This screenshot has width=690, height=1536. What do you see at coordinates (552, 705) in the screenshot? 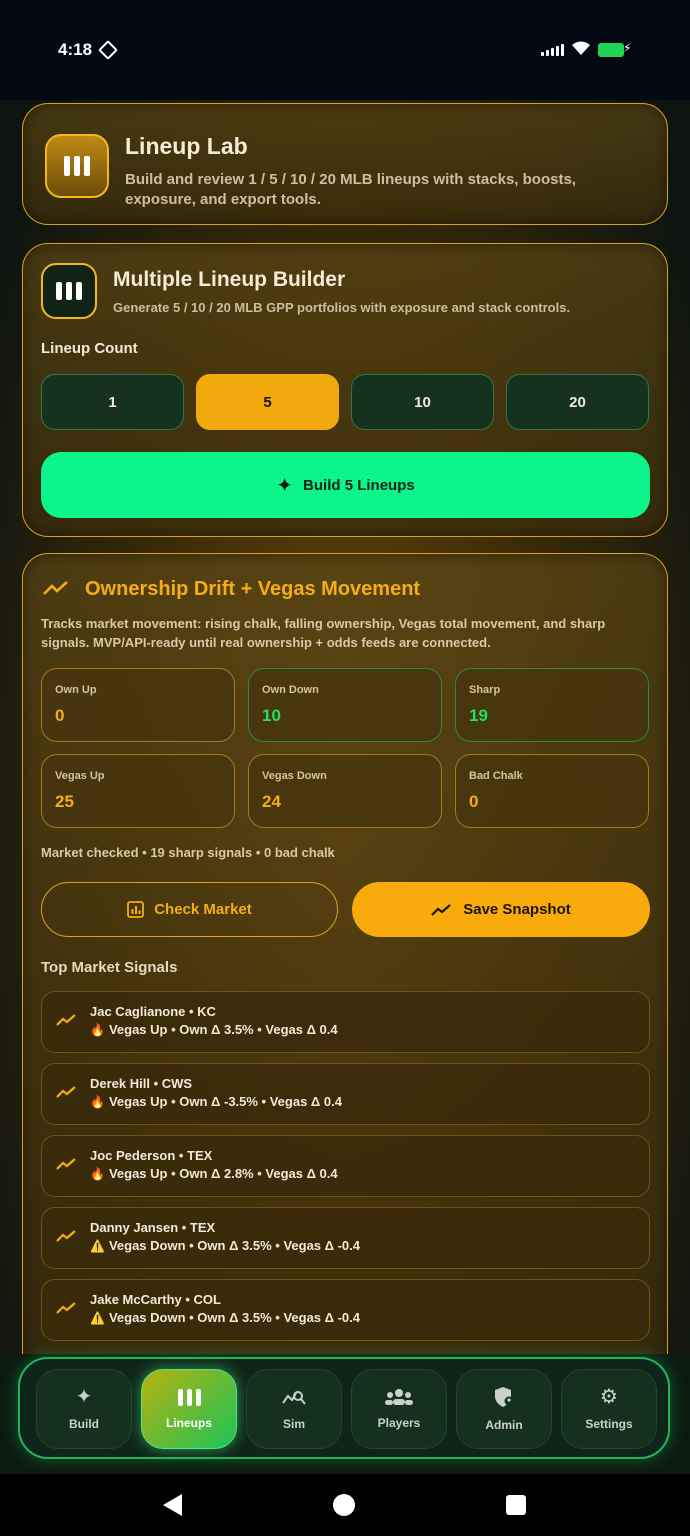
I see `stat-sharp: Sharp 19` at bounding box center [552, 705].